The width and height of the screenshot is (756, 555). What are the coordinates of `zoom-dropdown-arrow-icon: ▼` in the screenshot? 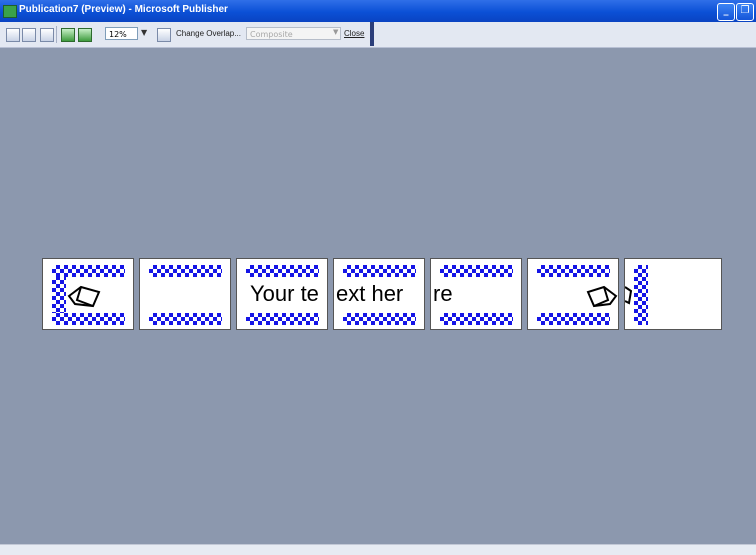 It's located at (144, 32).